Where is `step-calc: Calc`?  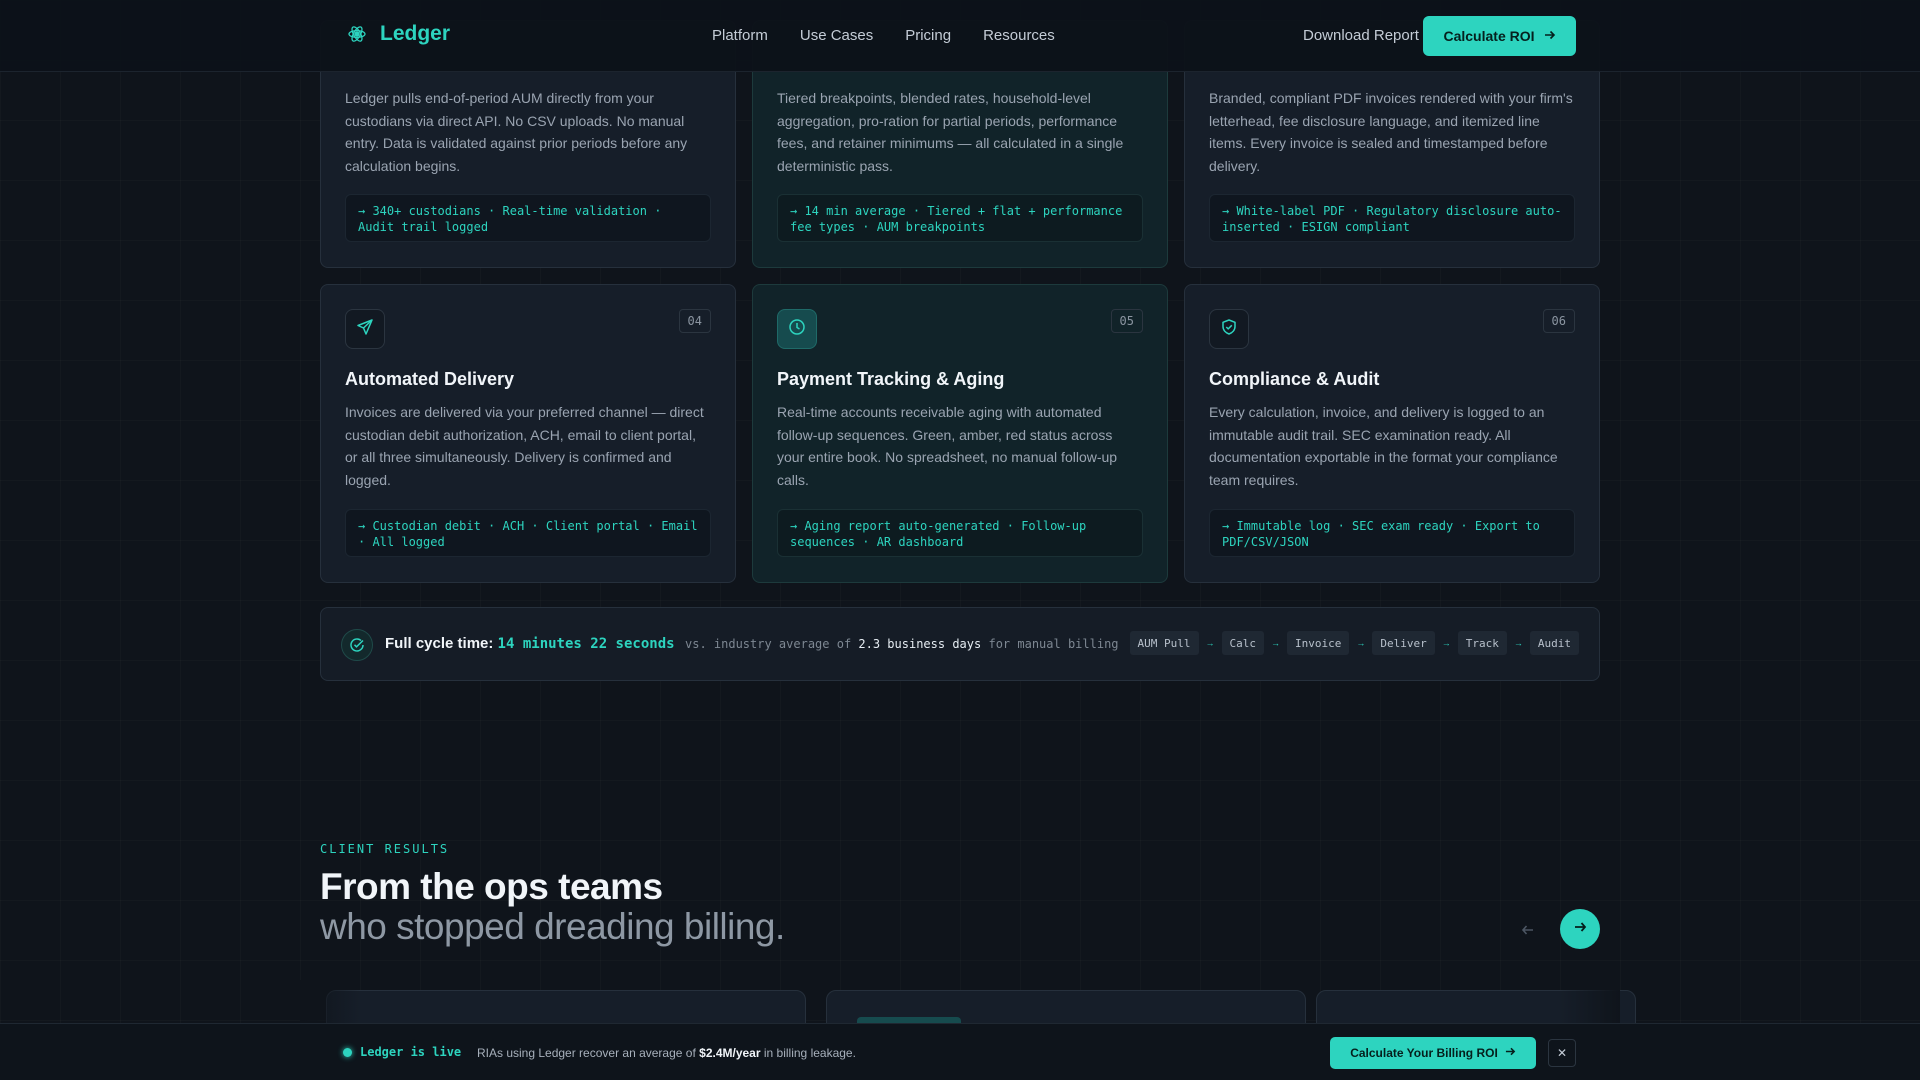 step-calc: Calc is located at coordinates (1243, 643).